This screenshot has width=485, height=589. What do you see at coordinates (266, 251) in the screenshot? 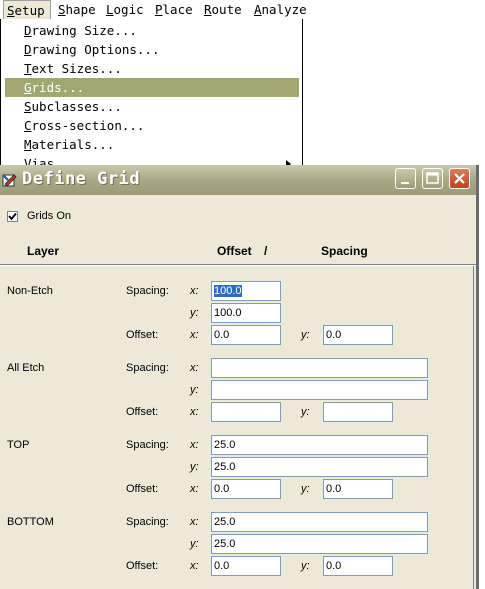
I see `header-slash: /` at bounding box center [266, 251].